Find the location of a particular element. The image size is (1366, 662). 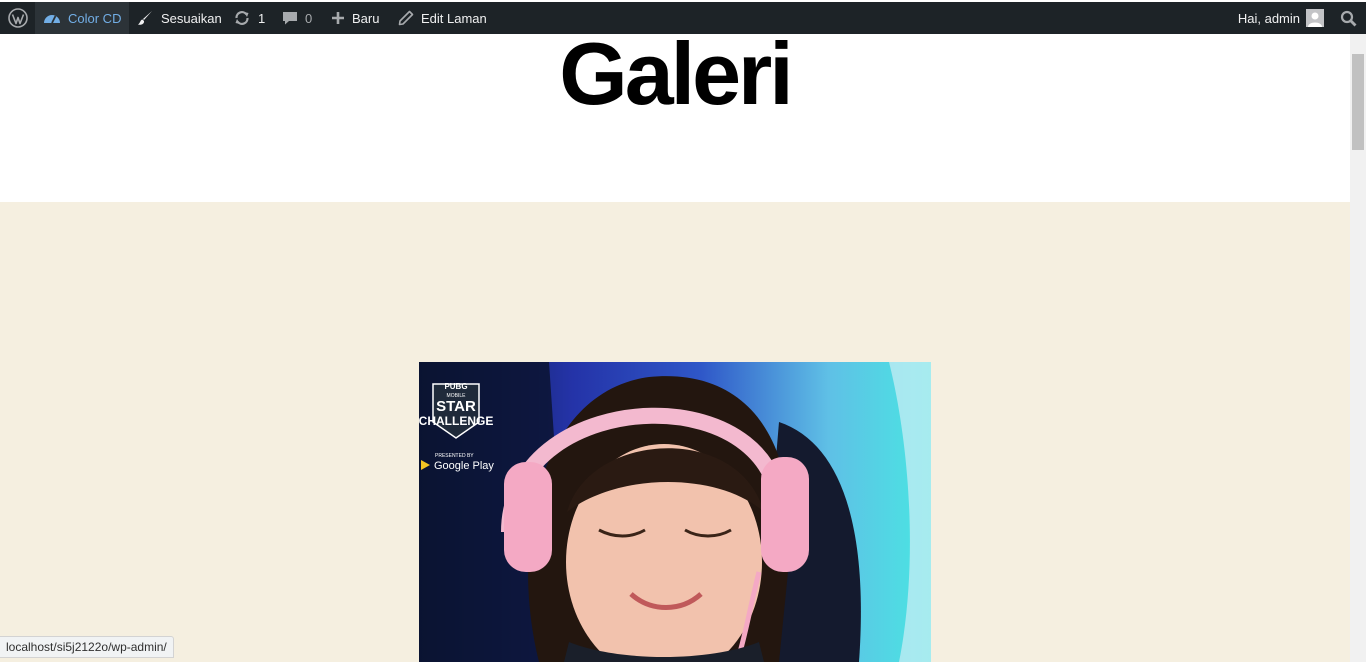

status-bar-url: localhost/si5j2122o/wp-admin/ is located at coordinates (87, 647).